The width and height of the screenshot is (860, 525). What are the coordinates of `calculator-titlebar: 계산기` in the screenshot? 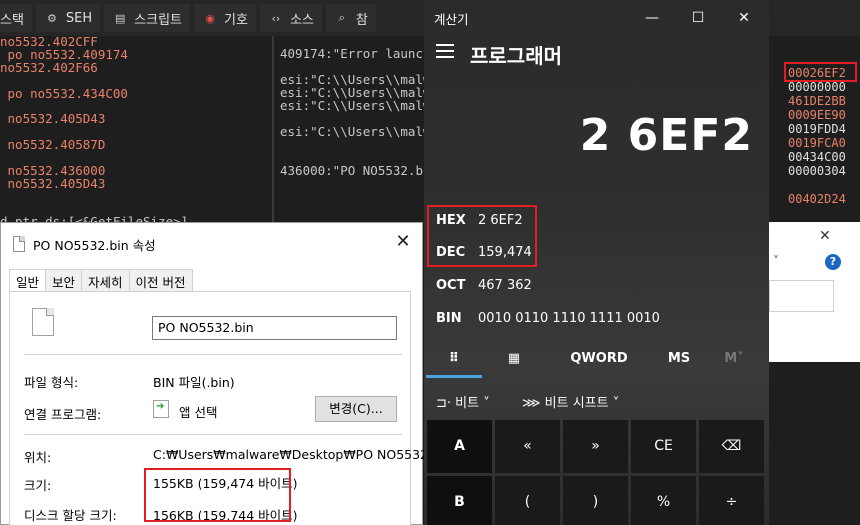 It's located at (596, 18).